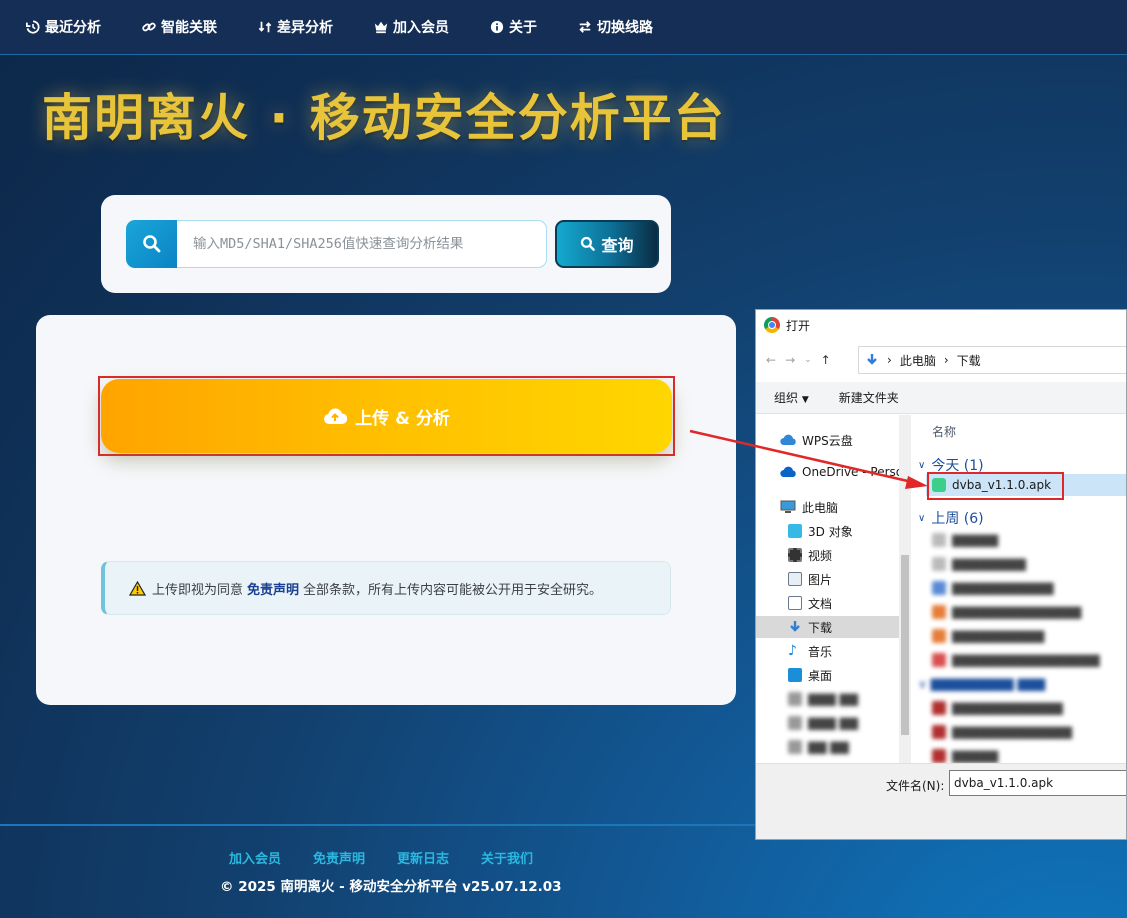 The height and width of the screenshot is (918, 1127). Describe the element at coordinates (941, 398) in the screenshot. I see `dialog-toolbar: 组织 ▼ 新建文件夹` at that location.